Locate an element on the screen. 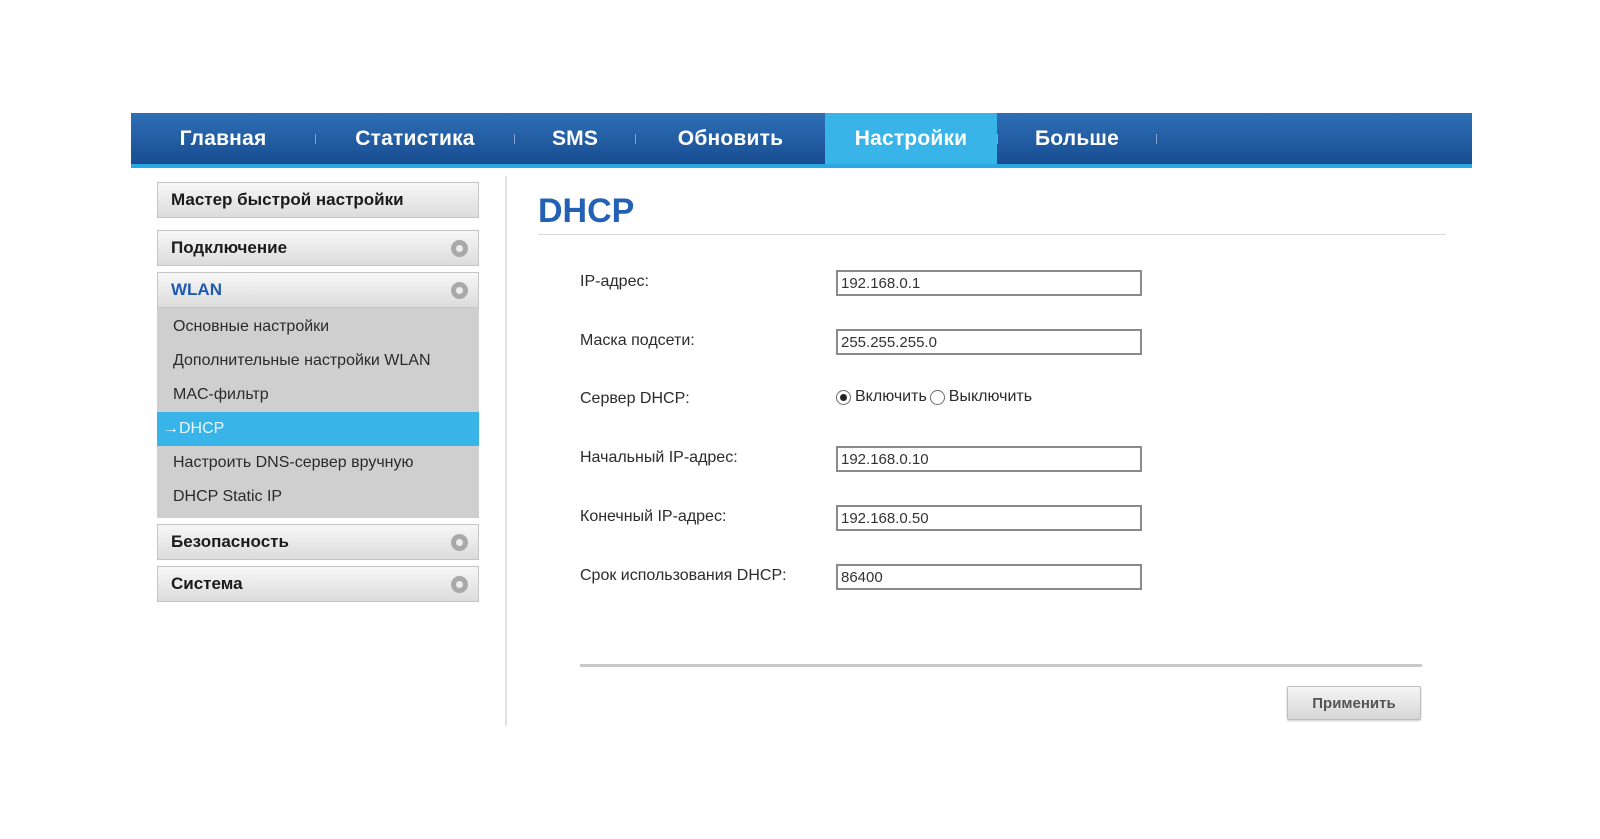  sidebar-item-label: Мастер быстрой настройки is located at coordinates (287, 199).